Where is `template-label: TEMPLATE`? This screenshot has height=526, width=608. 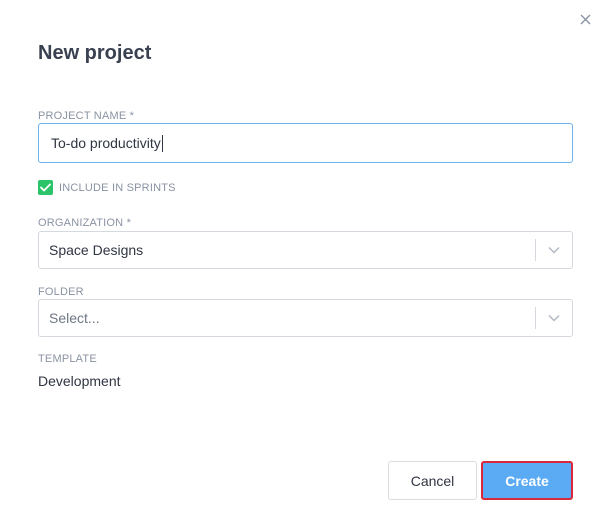
template-label: TEMPLATE is located at coordinates (67, 359).